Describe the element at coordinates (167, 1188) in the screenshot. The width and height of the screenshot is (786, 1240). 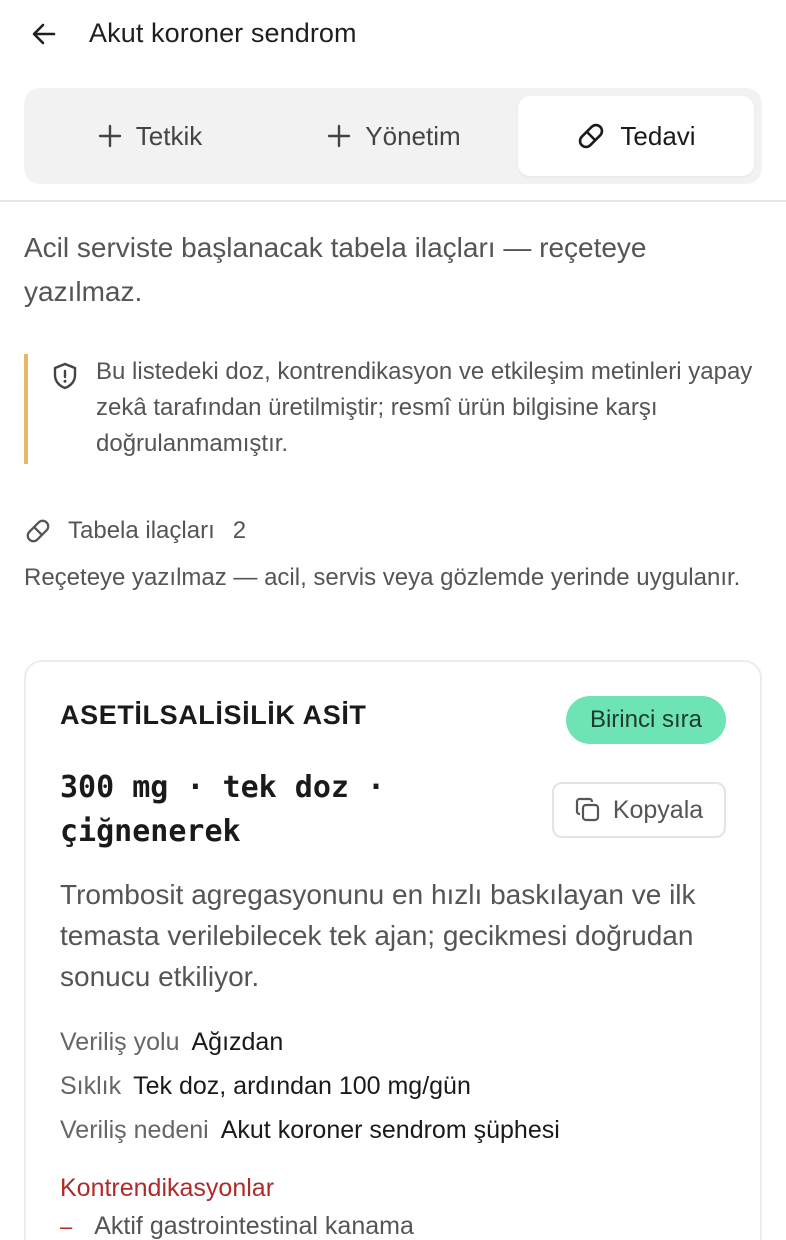
I see `contraindications-title: Kontrendikasyonlar` at that location.